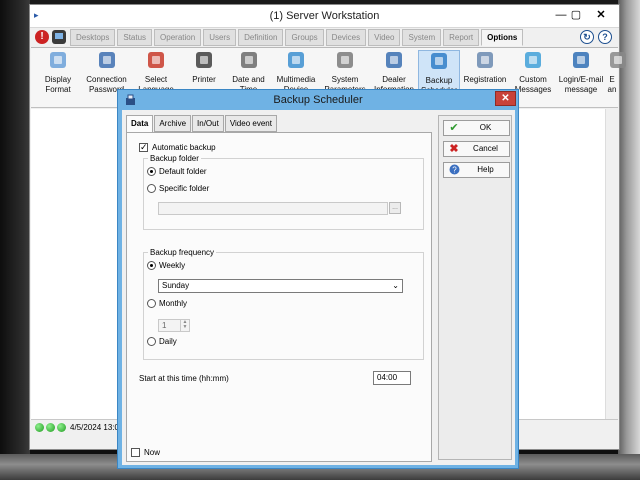  I want to click on automatic-backup-checkbox, so click(143, 147).